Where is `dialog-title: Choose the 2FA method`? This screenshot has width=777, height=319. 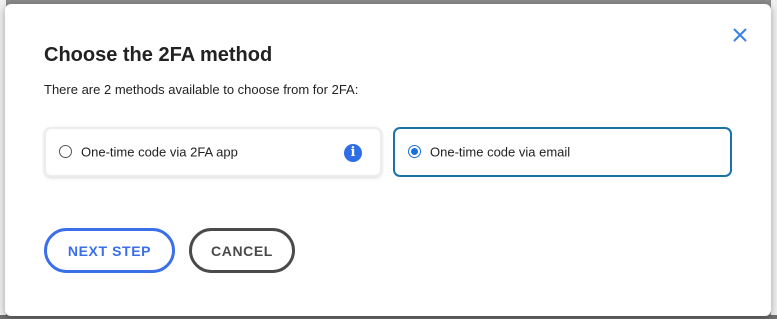
dialog-title: Choose the 2FA method is located at coordinates (158, 55).